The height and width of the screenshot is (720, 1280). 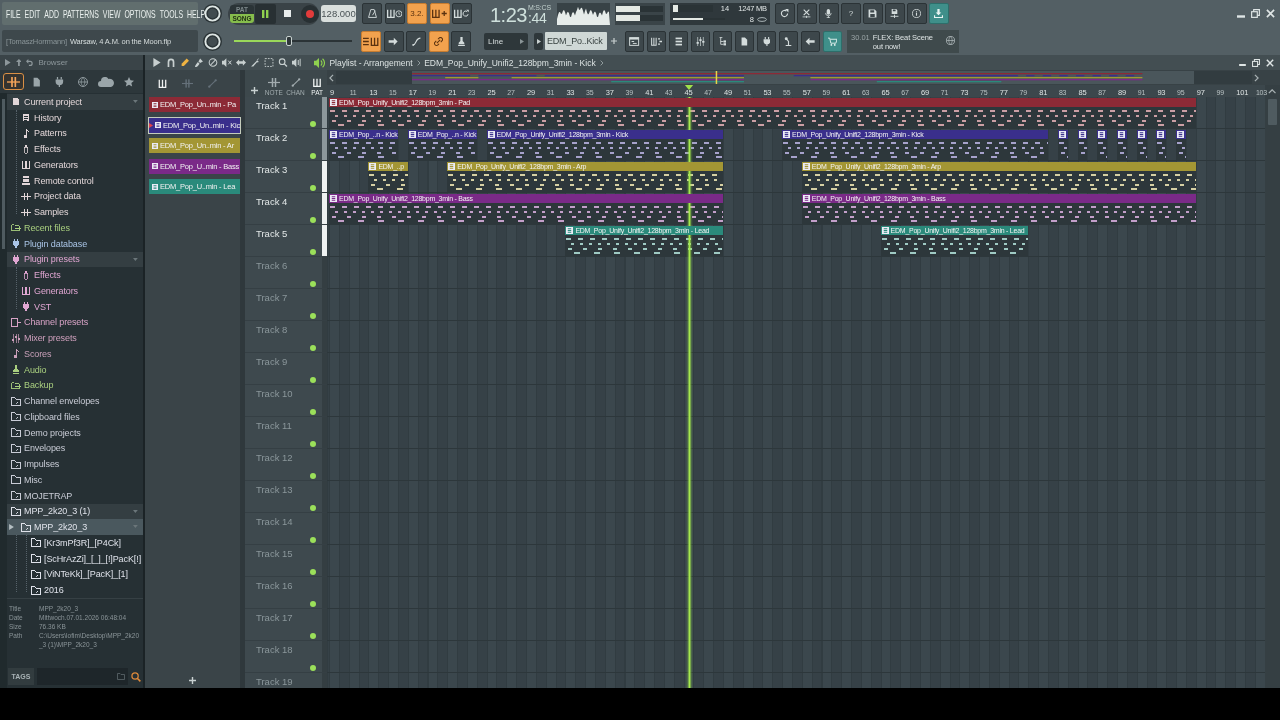 What do you see at coordinates (171, 13) in the screenshot?
I see `menu-item: TOOLS` at bounding box center [171, 13].